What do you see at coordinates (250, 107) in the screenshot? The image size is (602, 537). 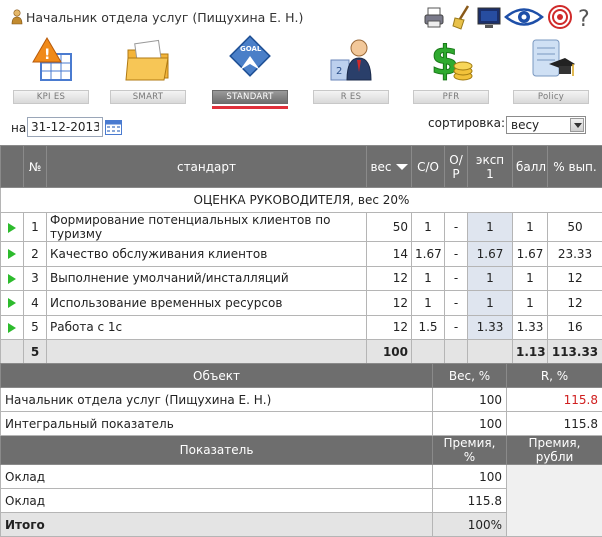 I see `active-tab-underline` at bounding box center [250, 107].